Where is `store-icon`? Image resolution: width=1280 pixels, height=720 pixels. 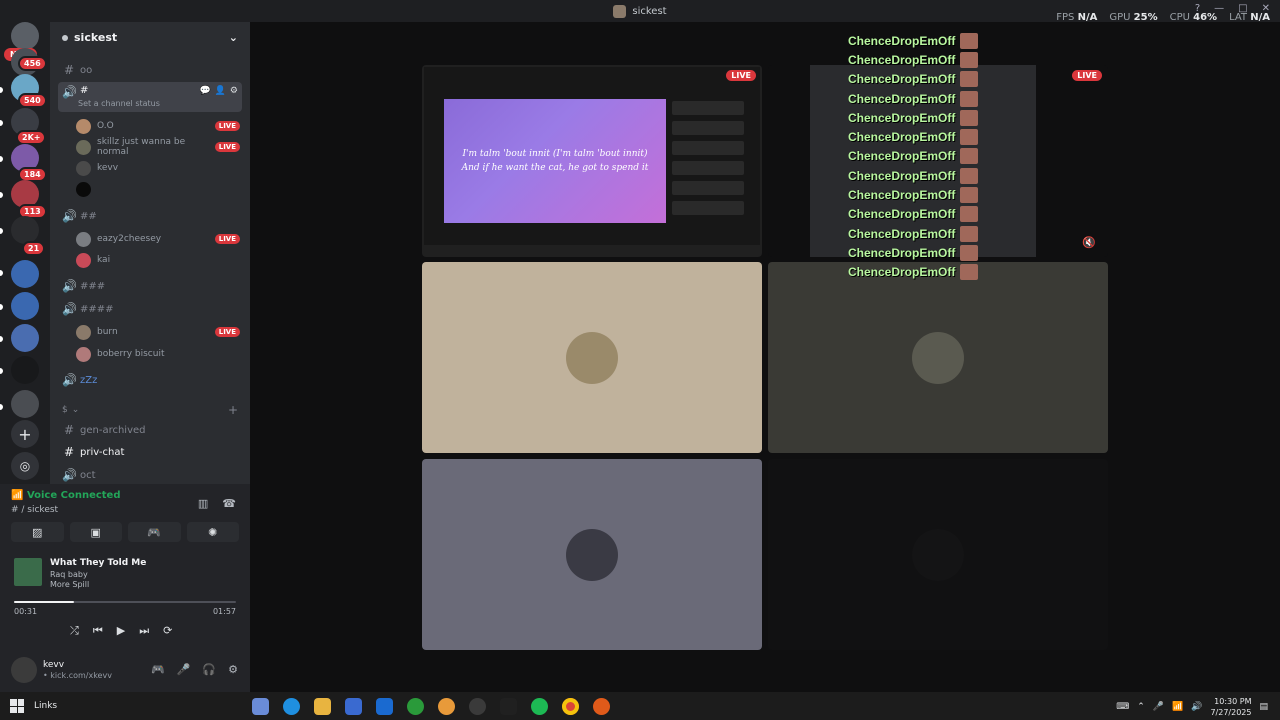
store-icon is located at coordinates (353, 706).